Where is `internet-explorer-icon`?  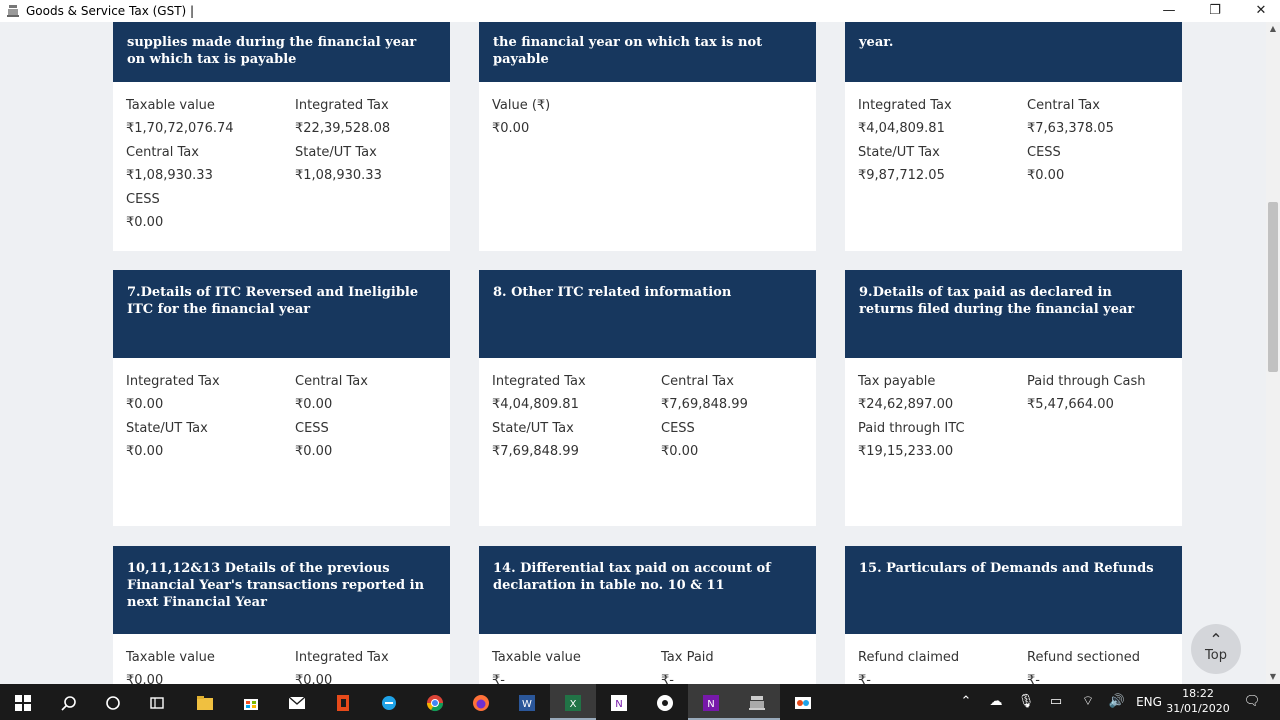 internet-explorer-icon is located at coordinates (389, 702).